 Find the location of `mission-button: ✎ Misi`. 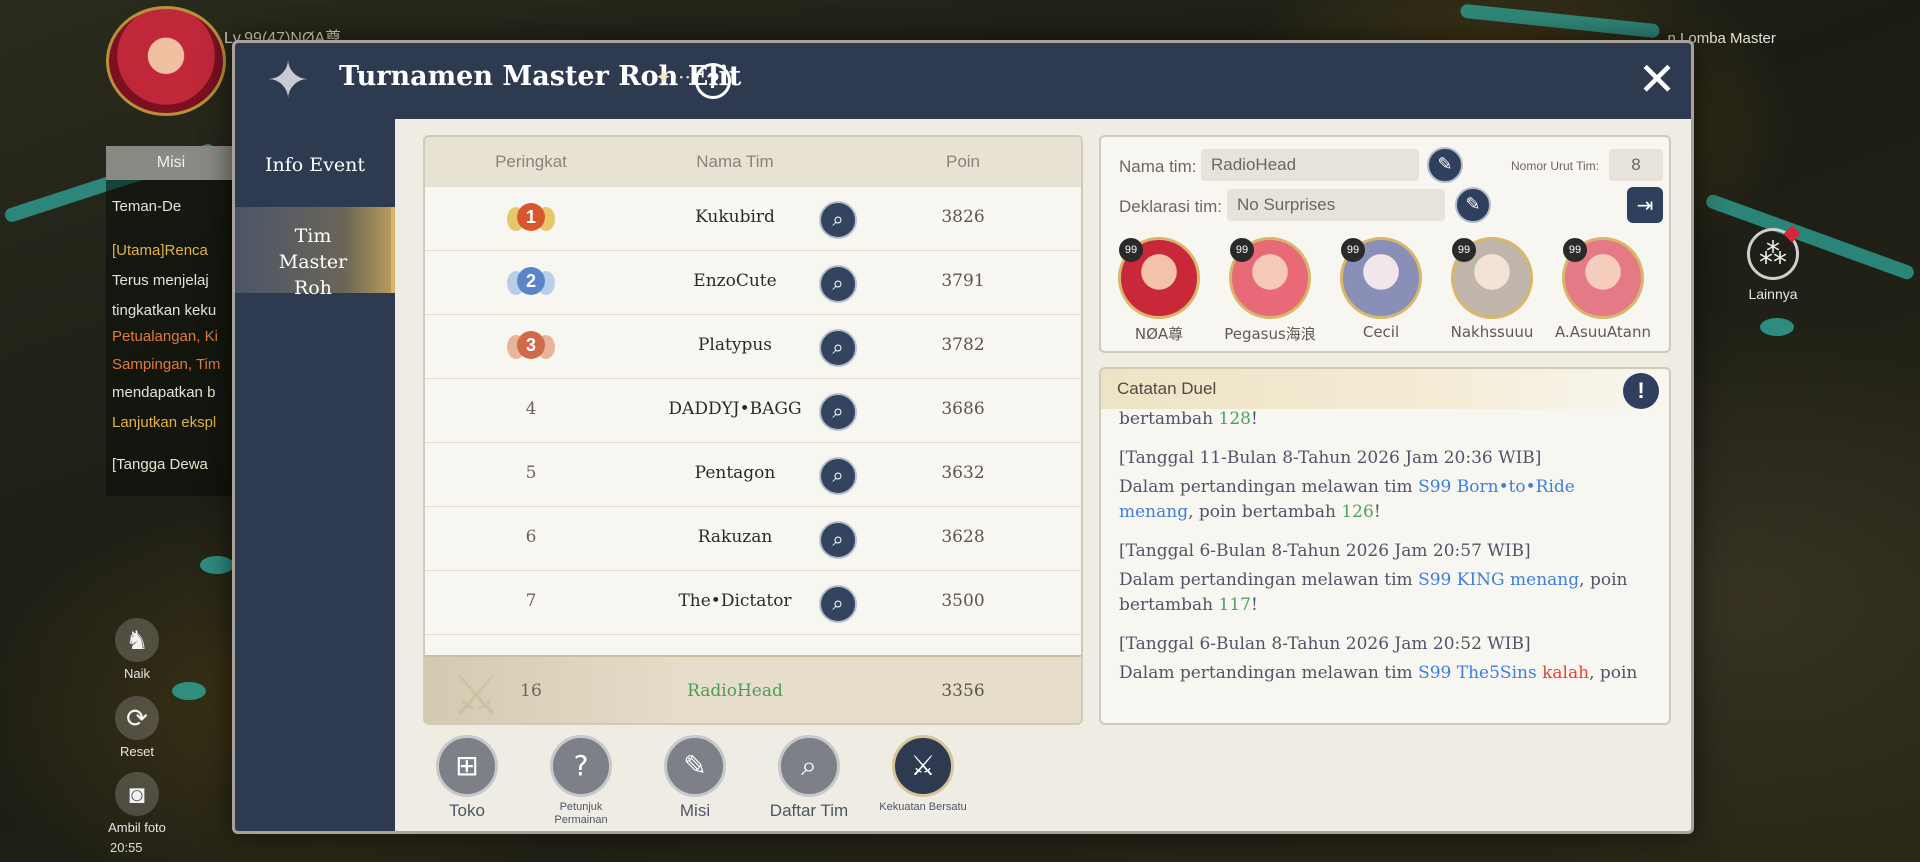

mission-button: ✎ Misi is located at coordinates (695, 778).